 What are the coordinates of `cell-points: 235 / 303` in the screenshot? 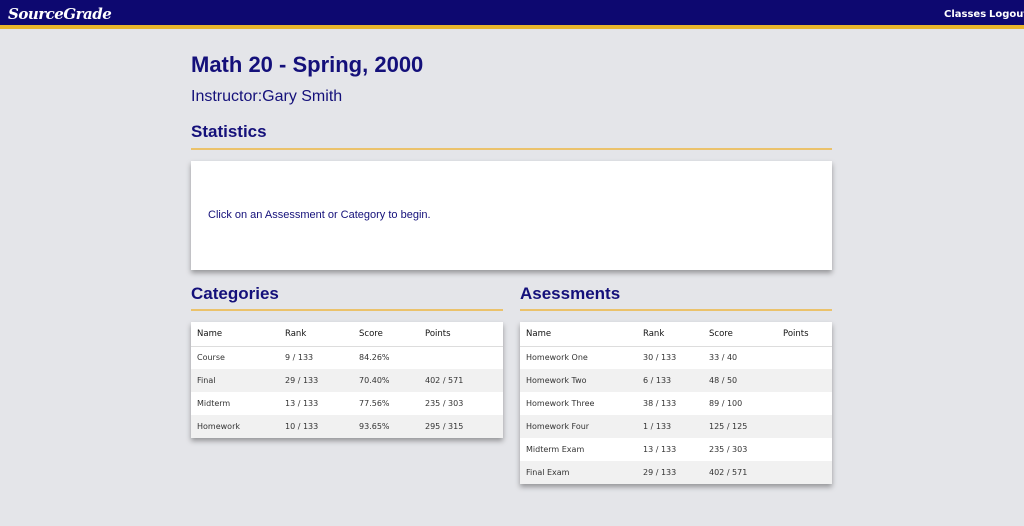 It's located at (461, 403).